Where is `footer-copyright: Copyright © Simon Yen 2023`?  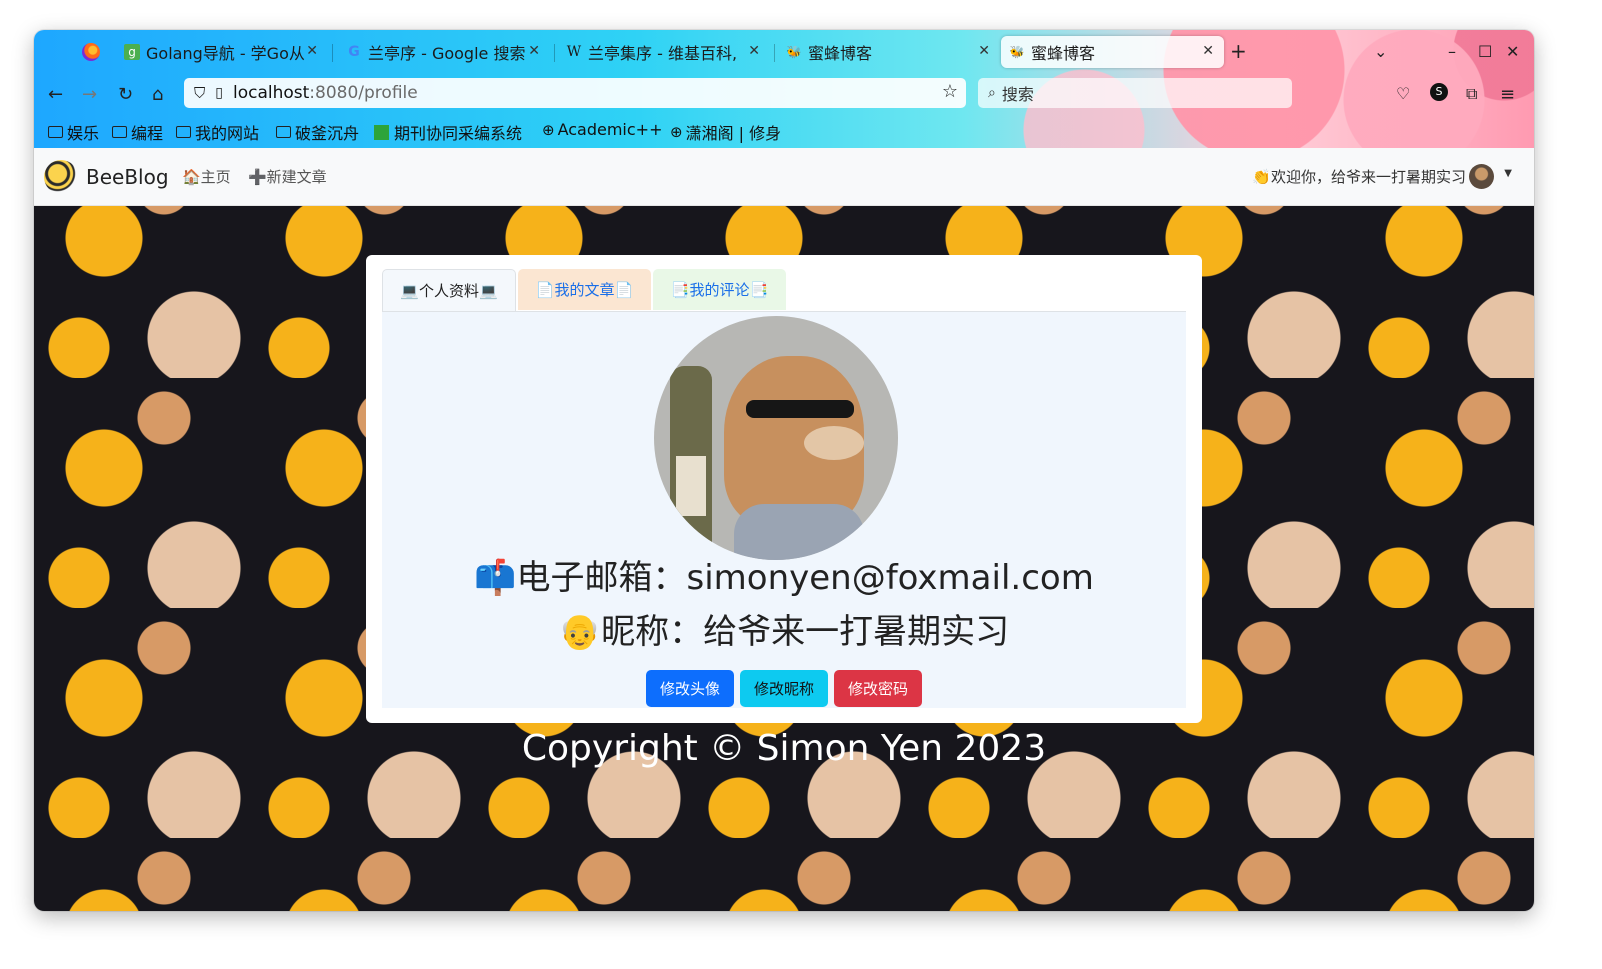
footer-copyright: Copyright © Simon Yen 2023 is located at coordinates (784, 748).